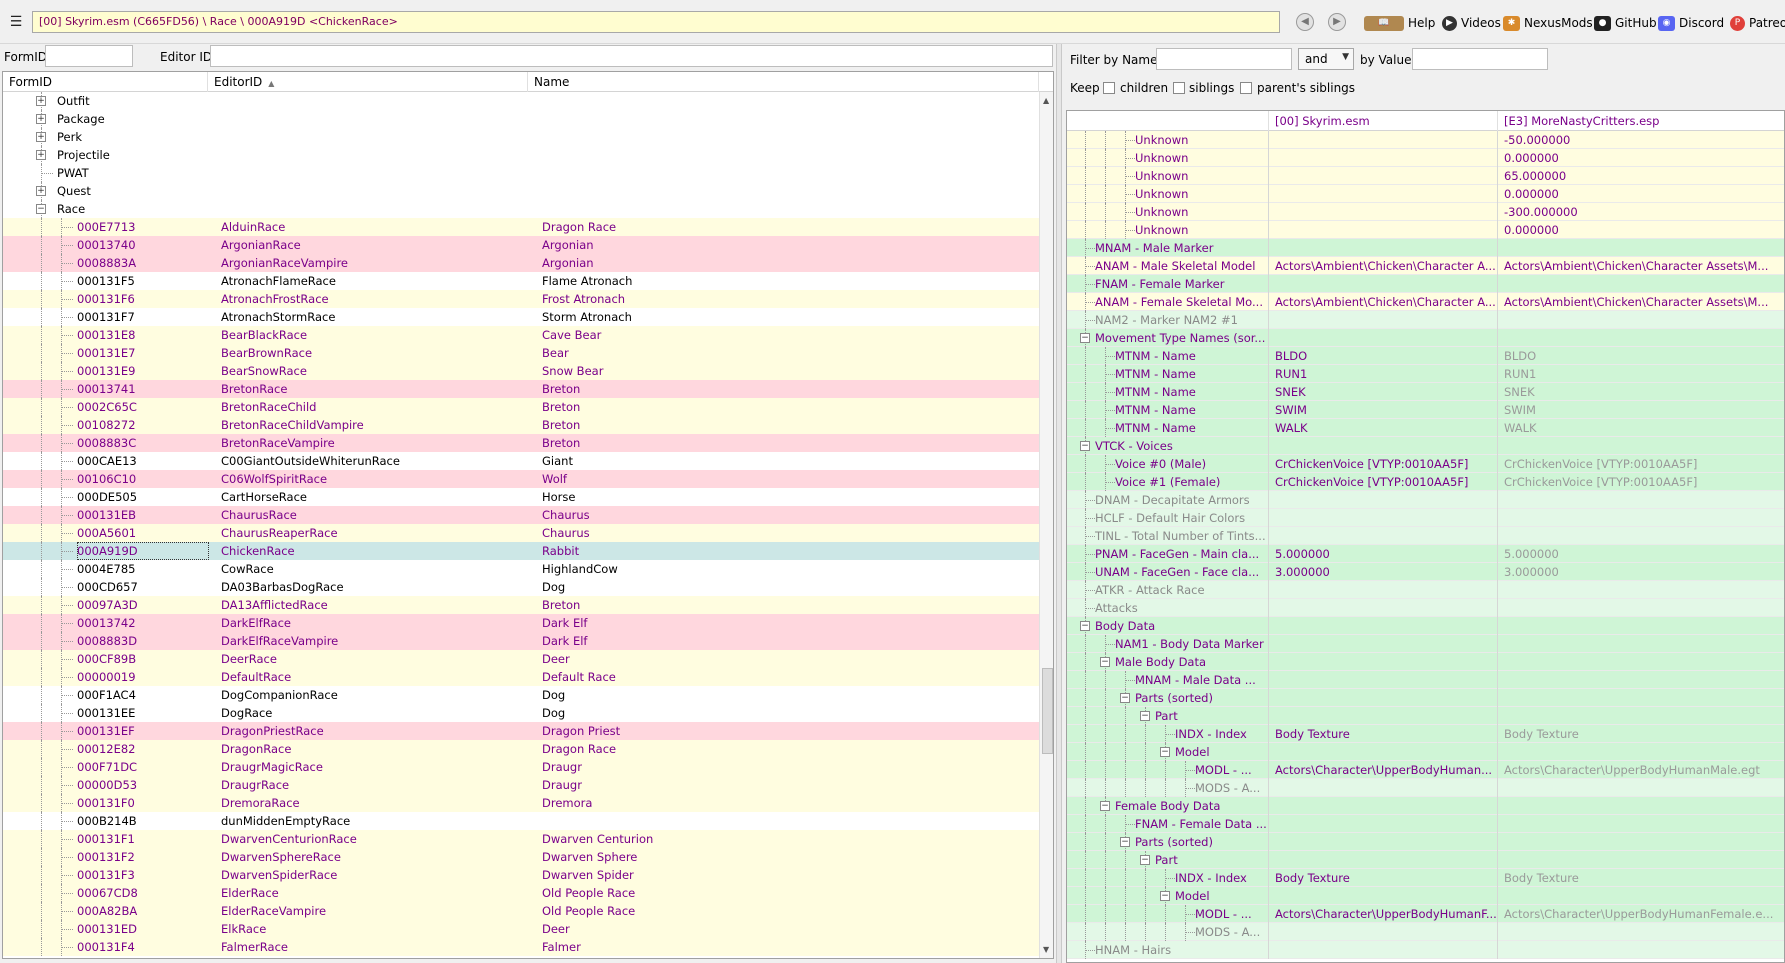 The width and height of the screenshot is (1785, 963). Describe the element at coordinates (1471, 23) in the screenshot. I see `videos-link: ▶ Videos` at that location.